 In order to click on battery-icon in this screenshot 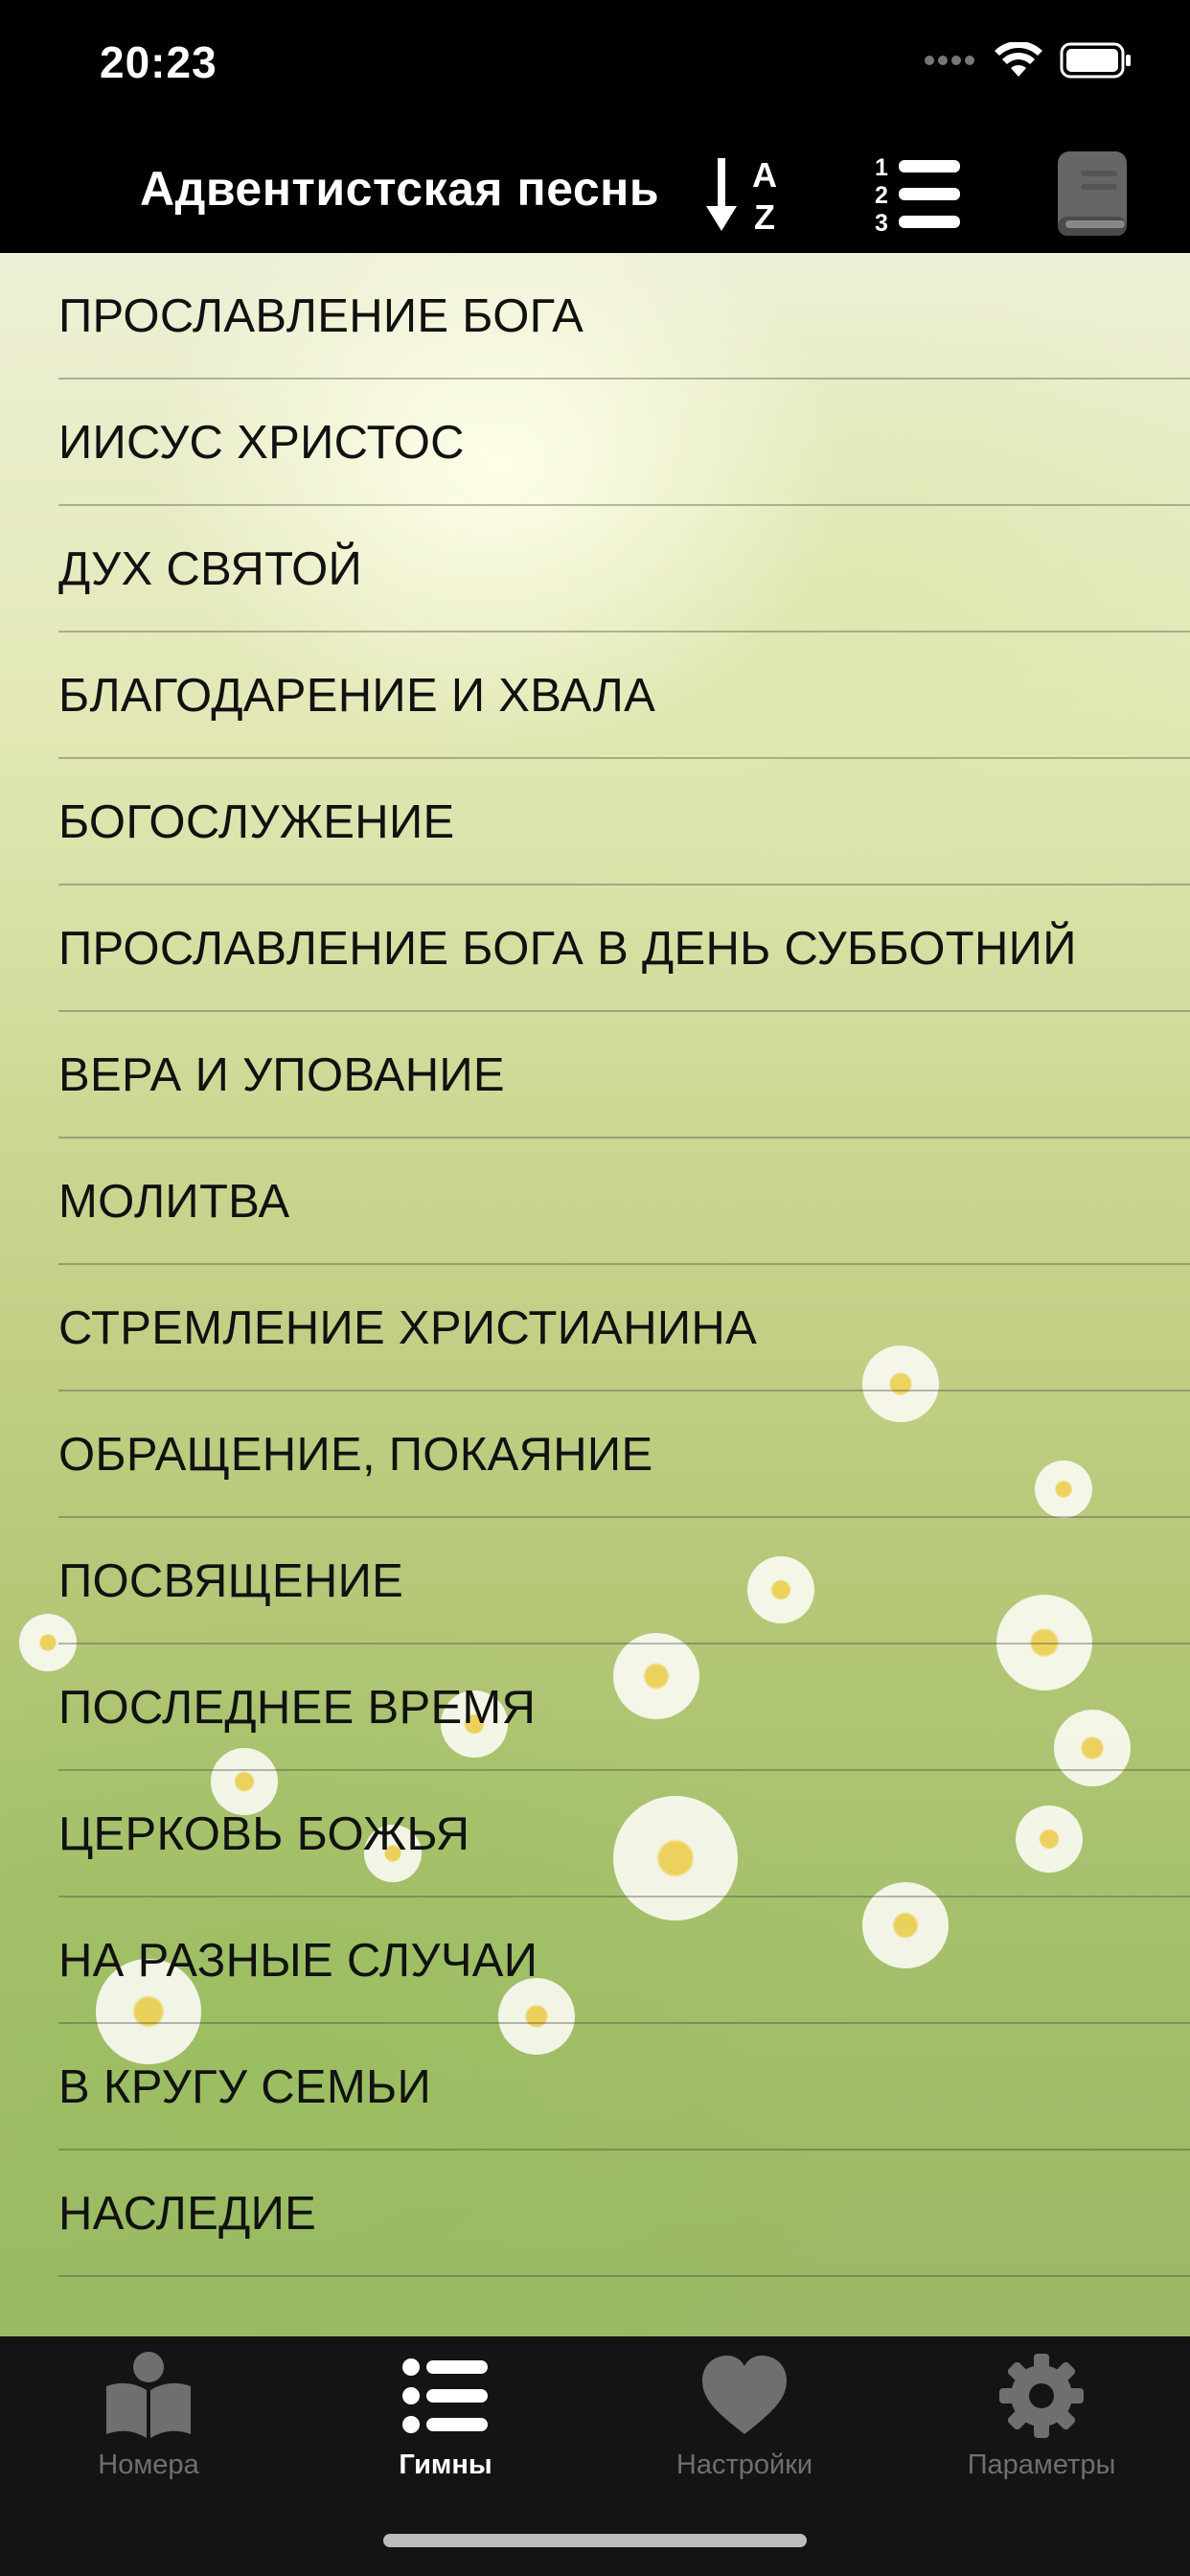, I will do `click(1096, 60)`.